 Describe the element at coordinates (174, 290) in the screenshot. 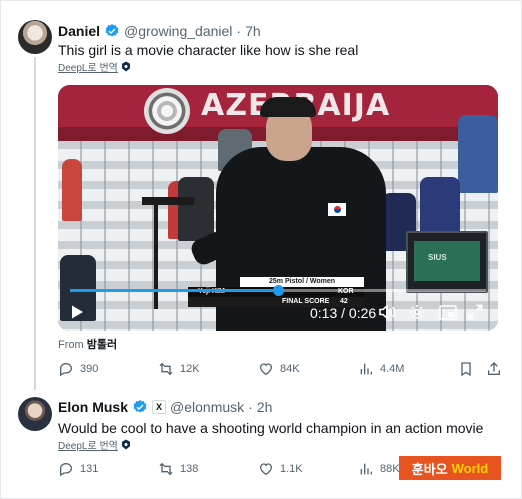

I see `video-progress-fill` at that location.